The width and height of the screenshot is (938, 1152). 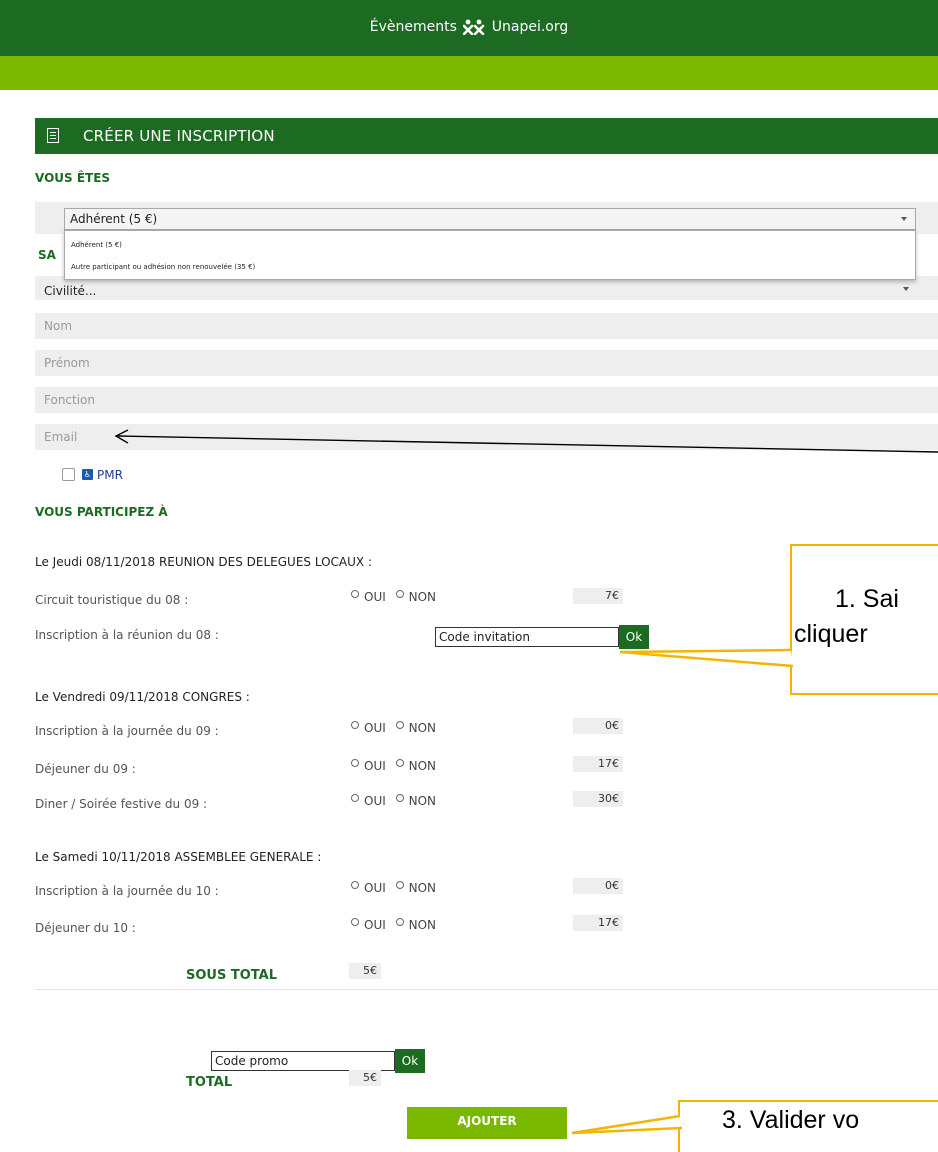 I want to click on callout-1-pointer, so click(x=706, y=658).